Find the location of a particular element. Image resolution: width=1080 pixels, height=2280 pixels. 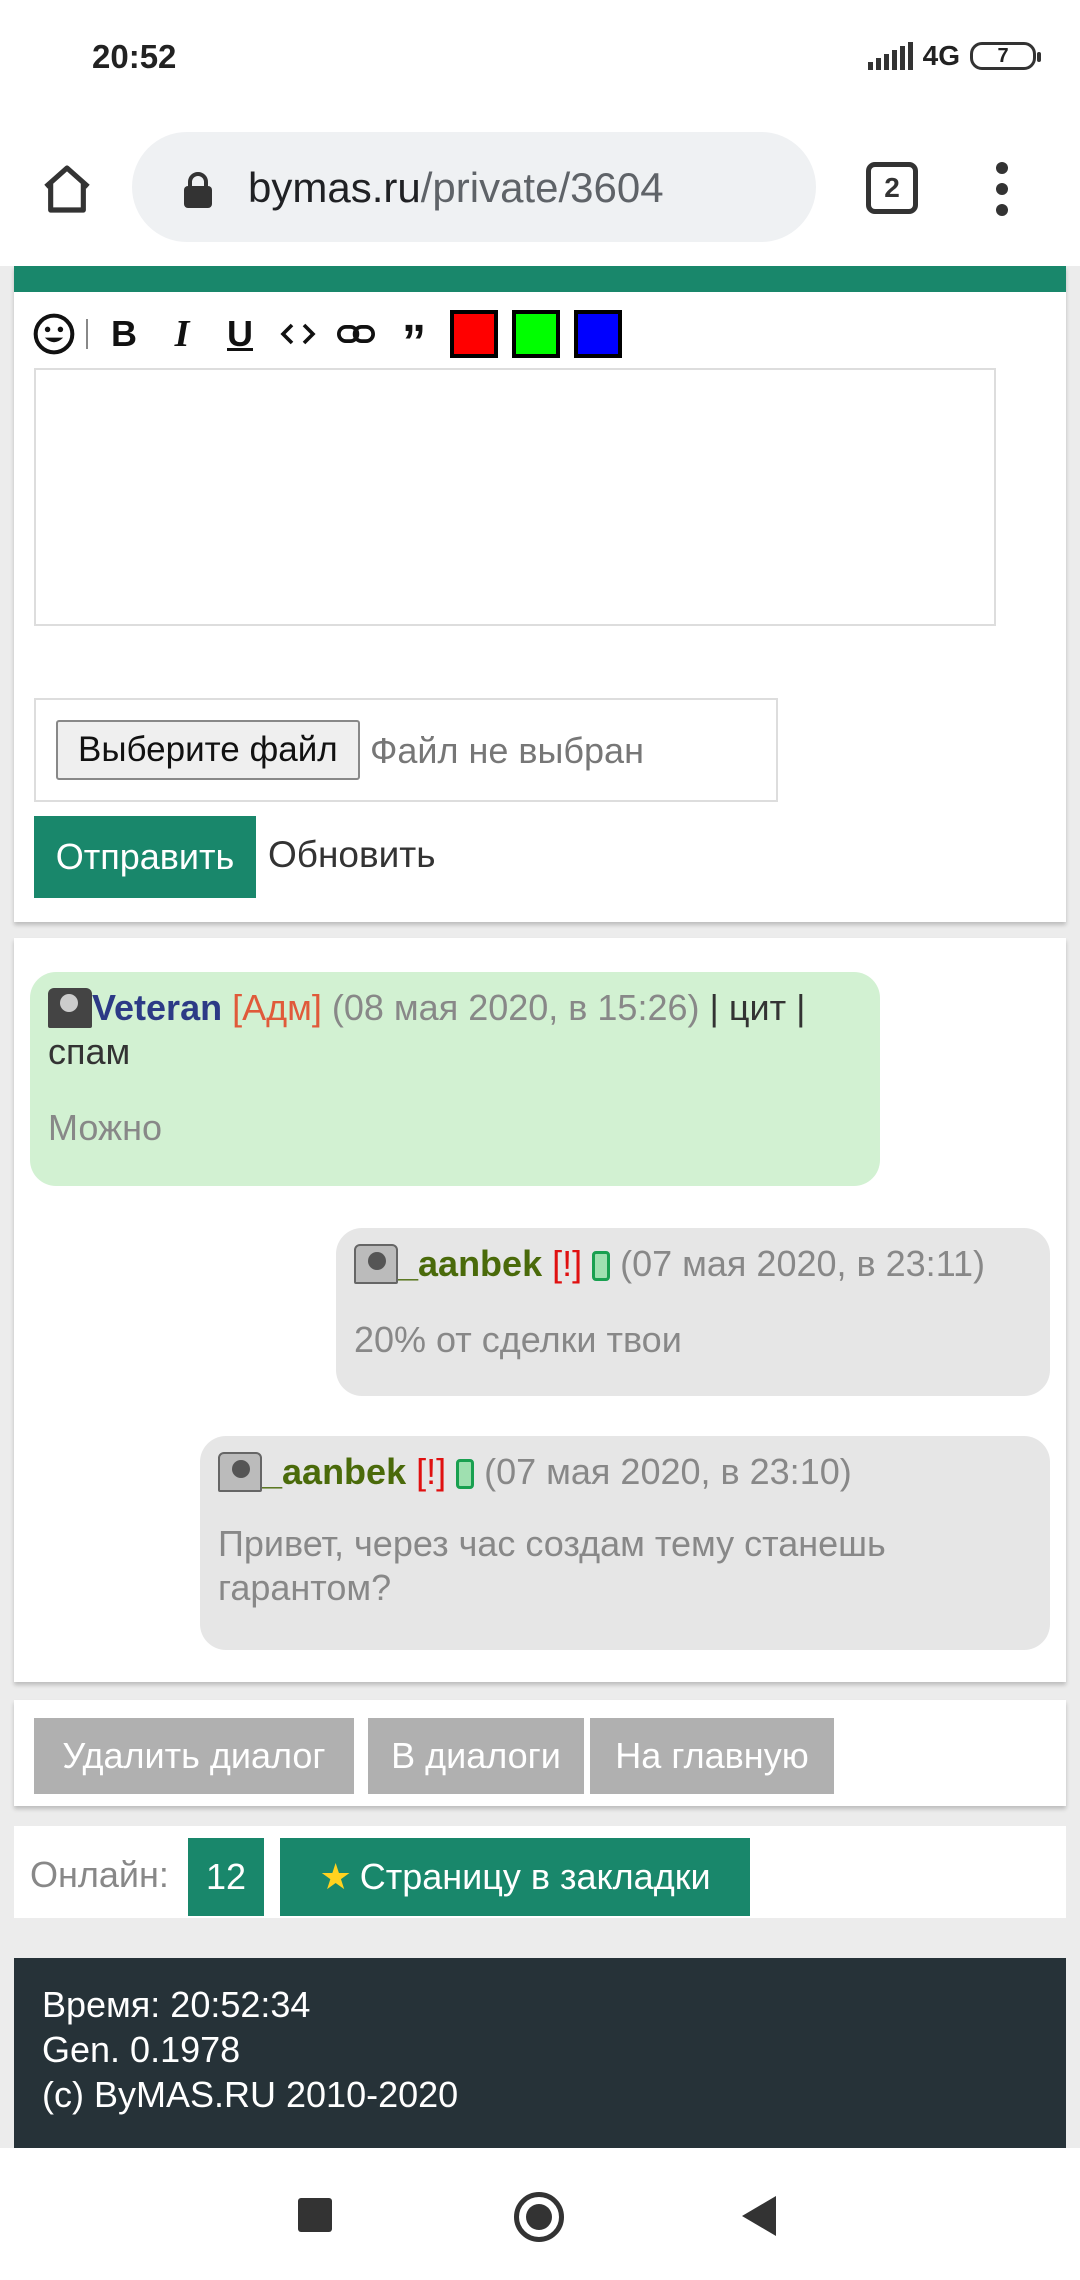

online-label: Онлайн: is located at coordinates (99, 1874).